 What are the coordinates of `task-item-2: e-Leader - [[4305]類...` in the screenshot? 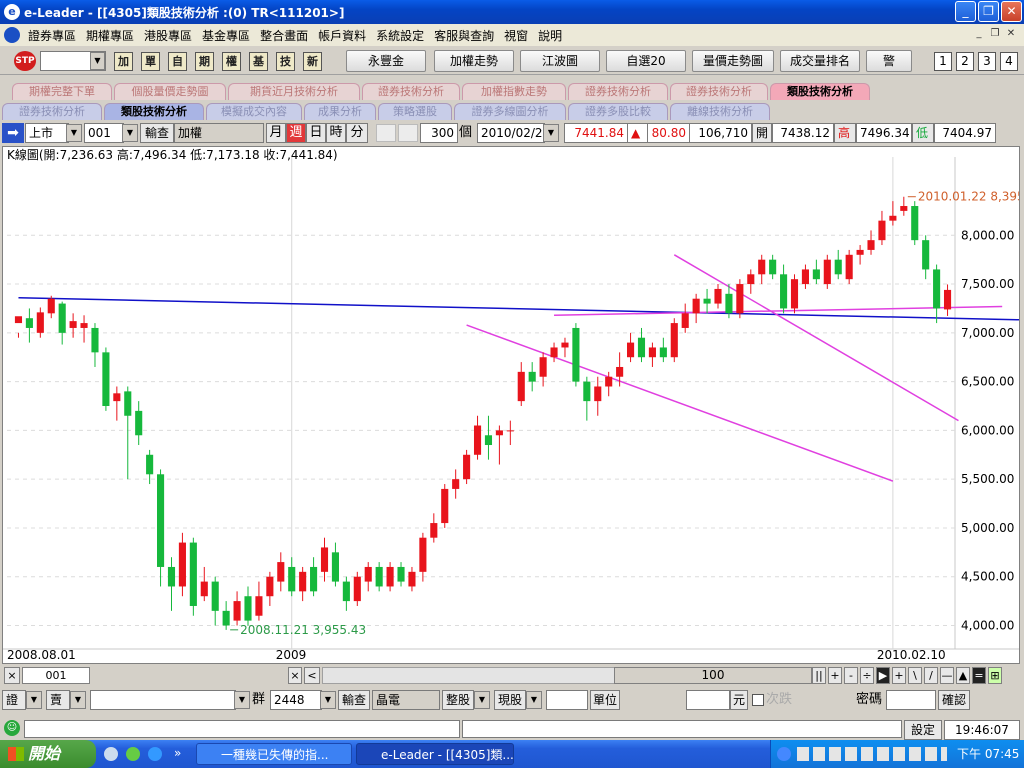 It's located at (435, 754).